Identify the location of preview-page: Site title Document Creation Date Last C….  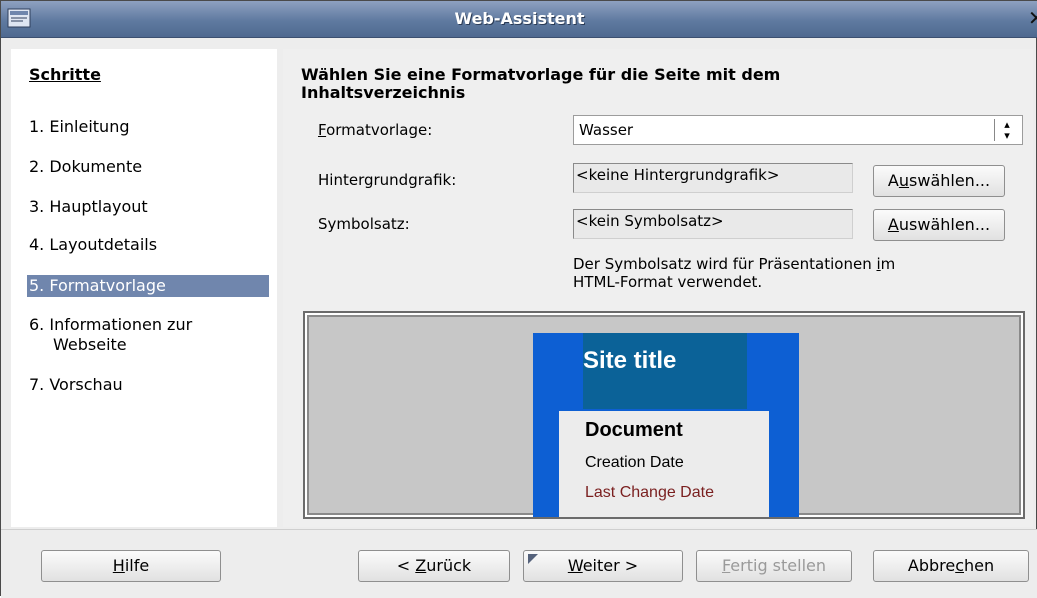
(666, 425).